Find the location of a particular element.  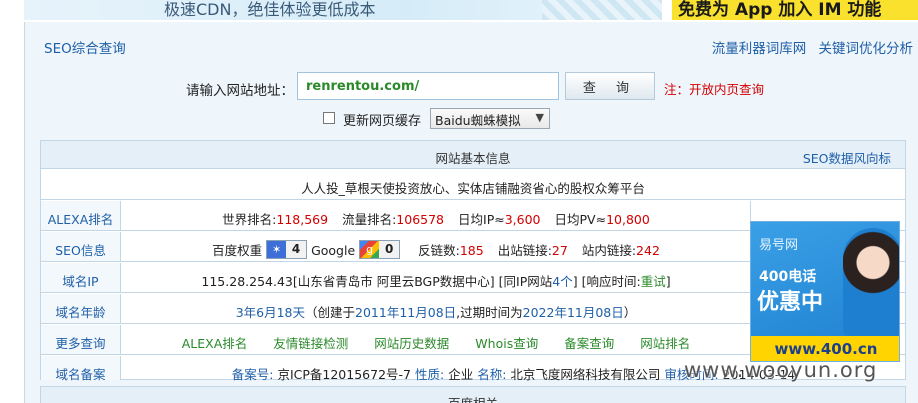

spider-select: Baidu蜘蛛模拟 ▼ is located at coordinates (490, 118).